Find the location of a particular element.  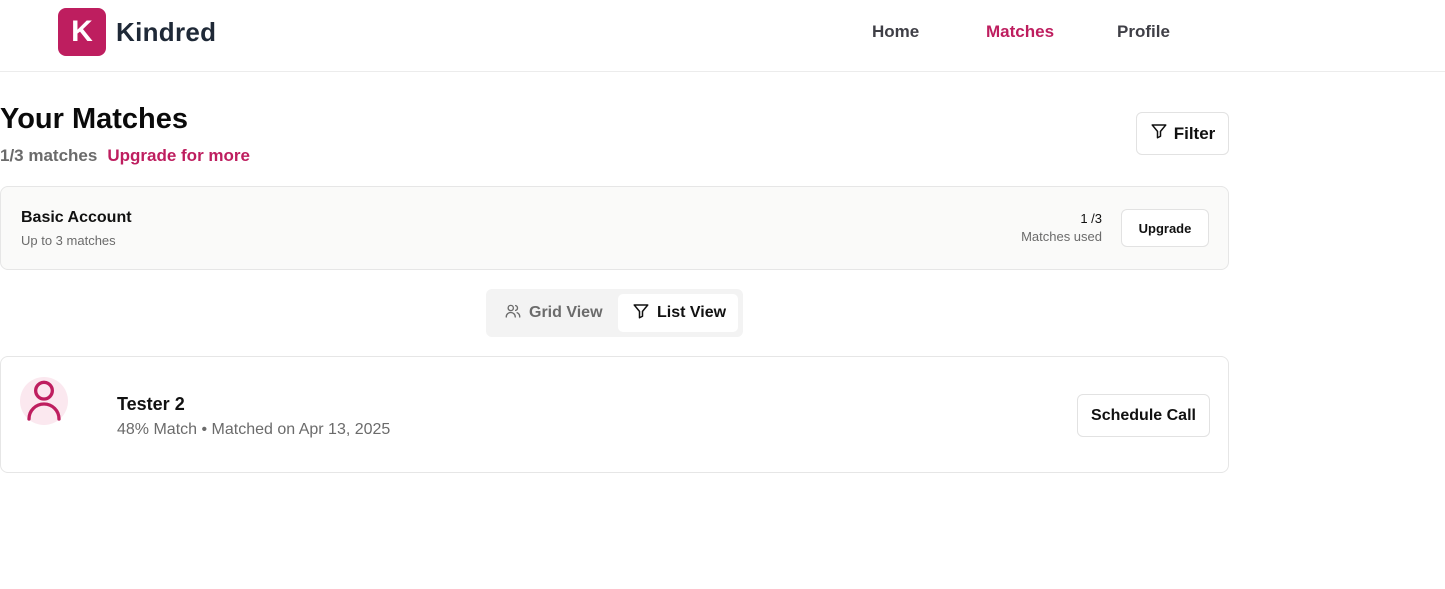

filter-label: Filter is located at coordinates (1194, 133).